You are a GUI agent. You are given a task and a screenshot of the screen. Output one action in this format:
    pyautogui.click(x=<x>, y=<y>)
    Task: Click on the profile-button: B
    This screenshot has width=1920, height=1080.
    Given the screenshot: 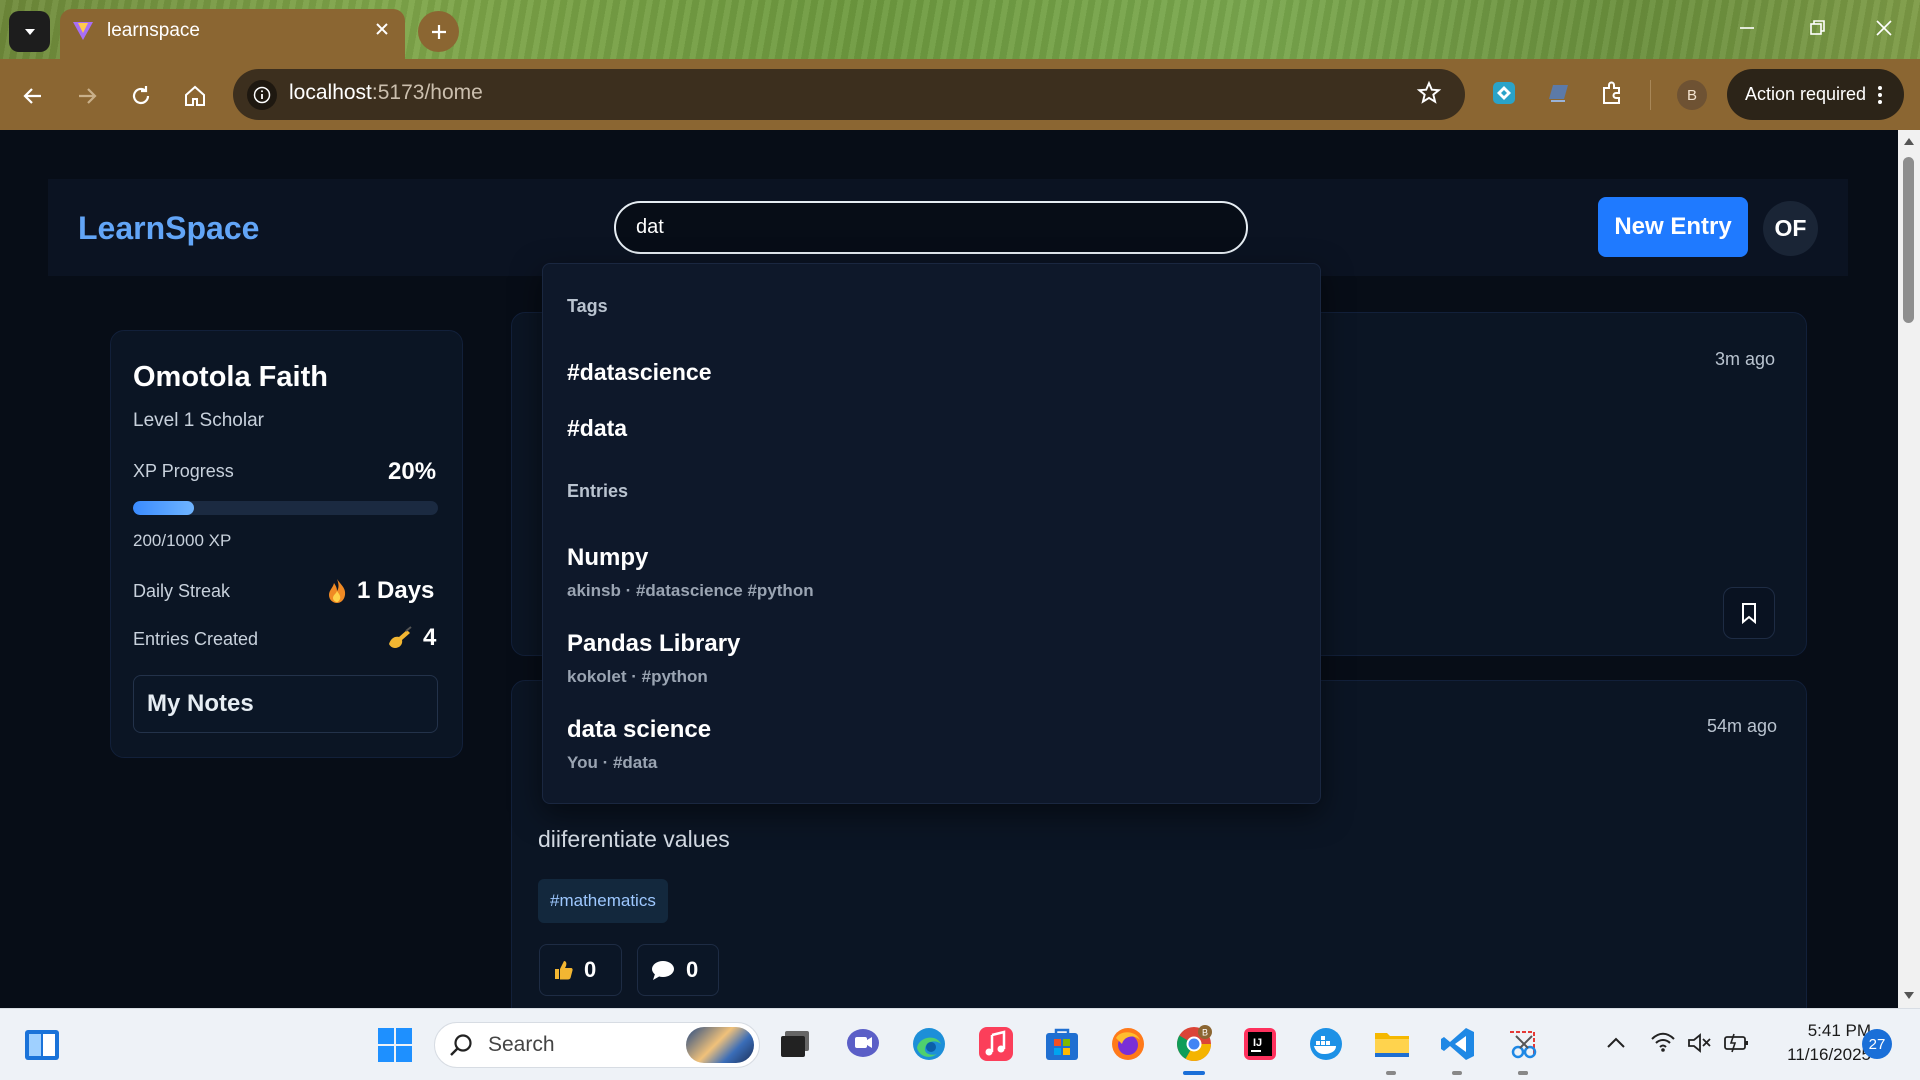 What is the action you would take?
    pyautogui.click(x=1692, y=95)
    